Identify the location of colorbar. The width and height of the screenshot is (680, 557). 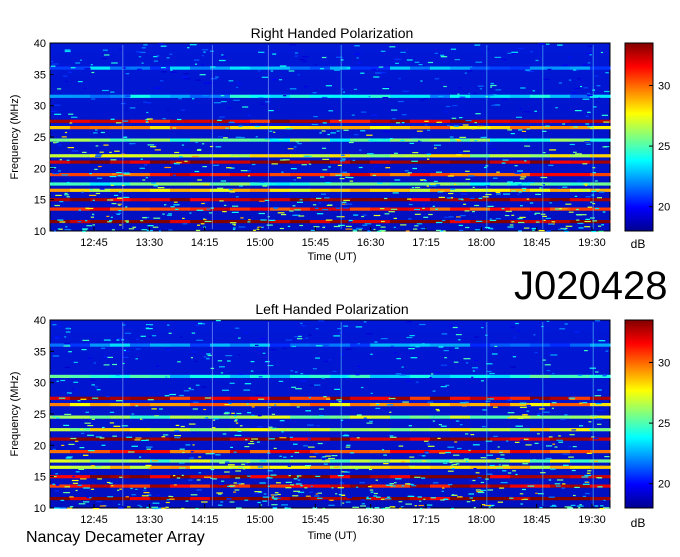
(639, 414).